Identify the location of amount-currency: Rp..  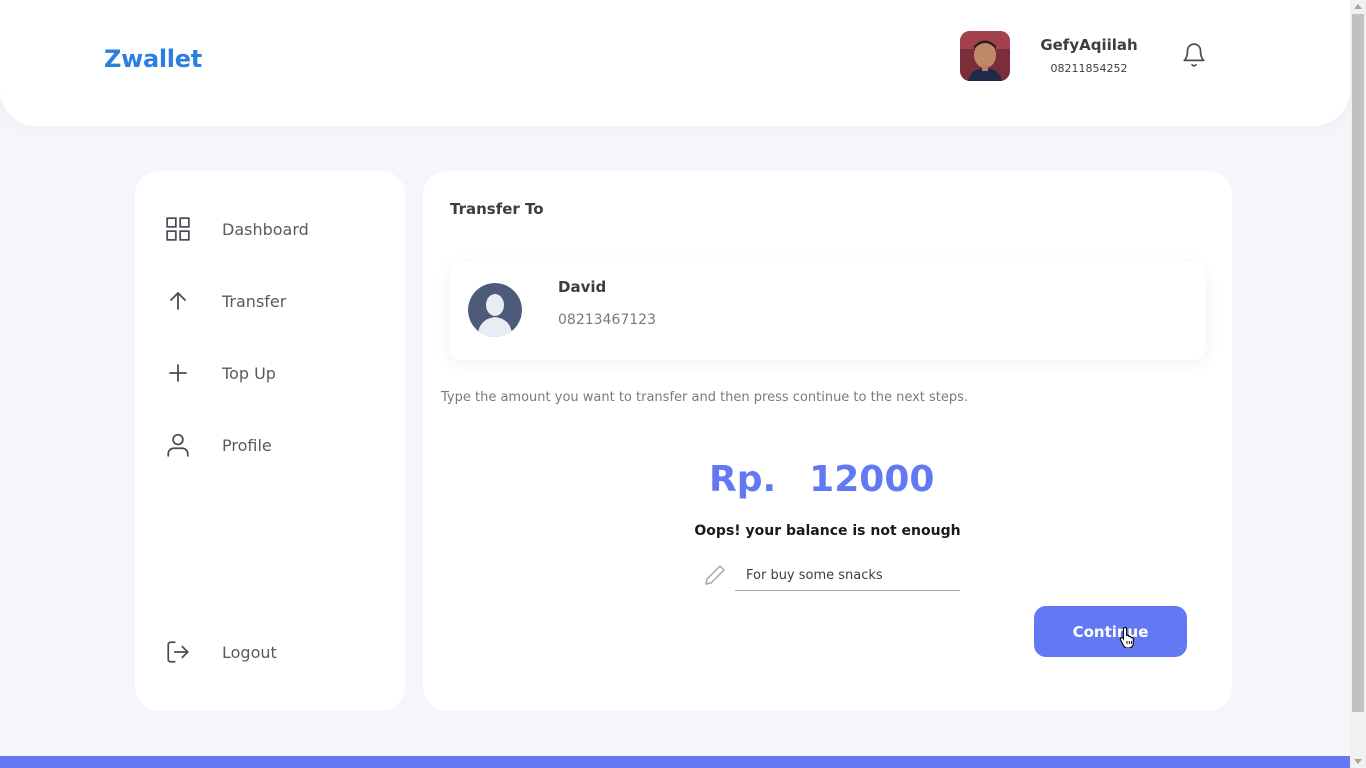
(743, 479).